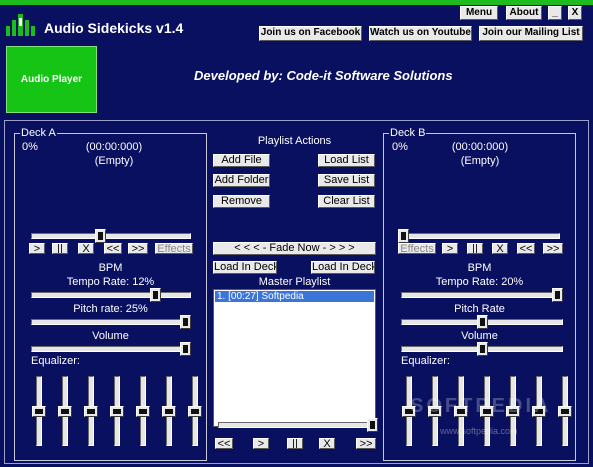 The height and width of the screenshot is (467, 593). I want to click on deck-b-effects-button: Effects, so click(417, 248).